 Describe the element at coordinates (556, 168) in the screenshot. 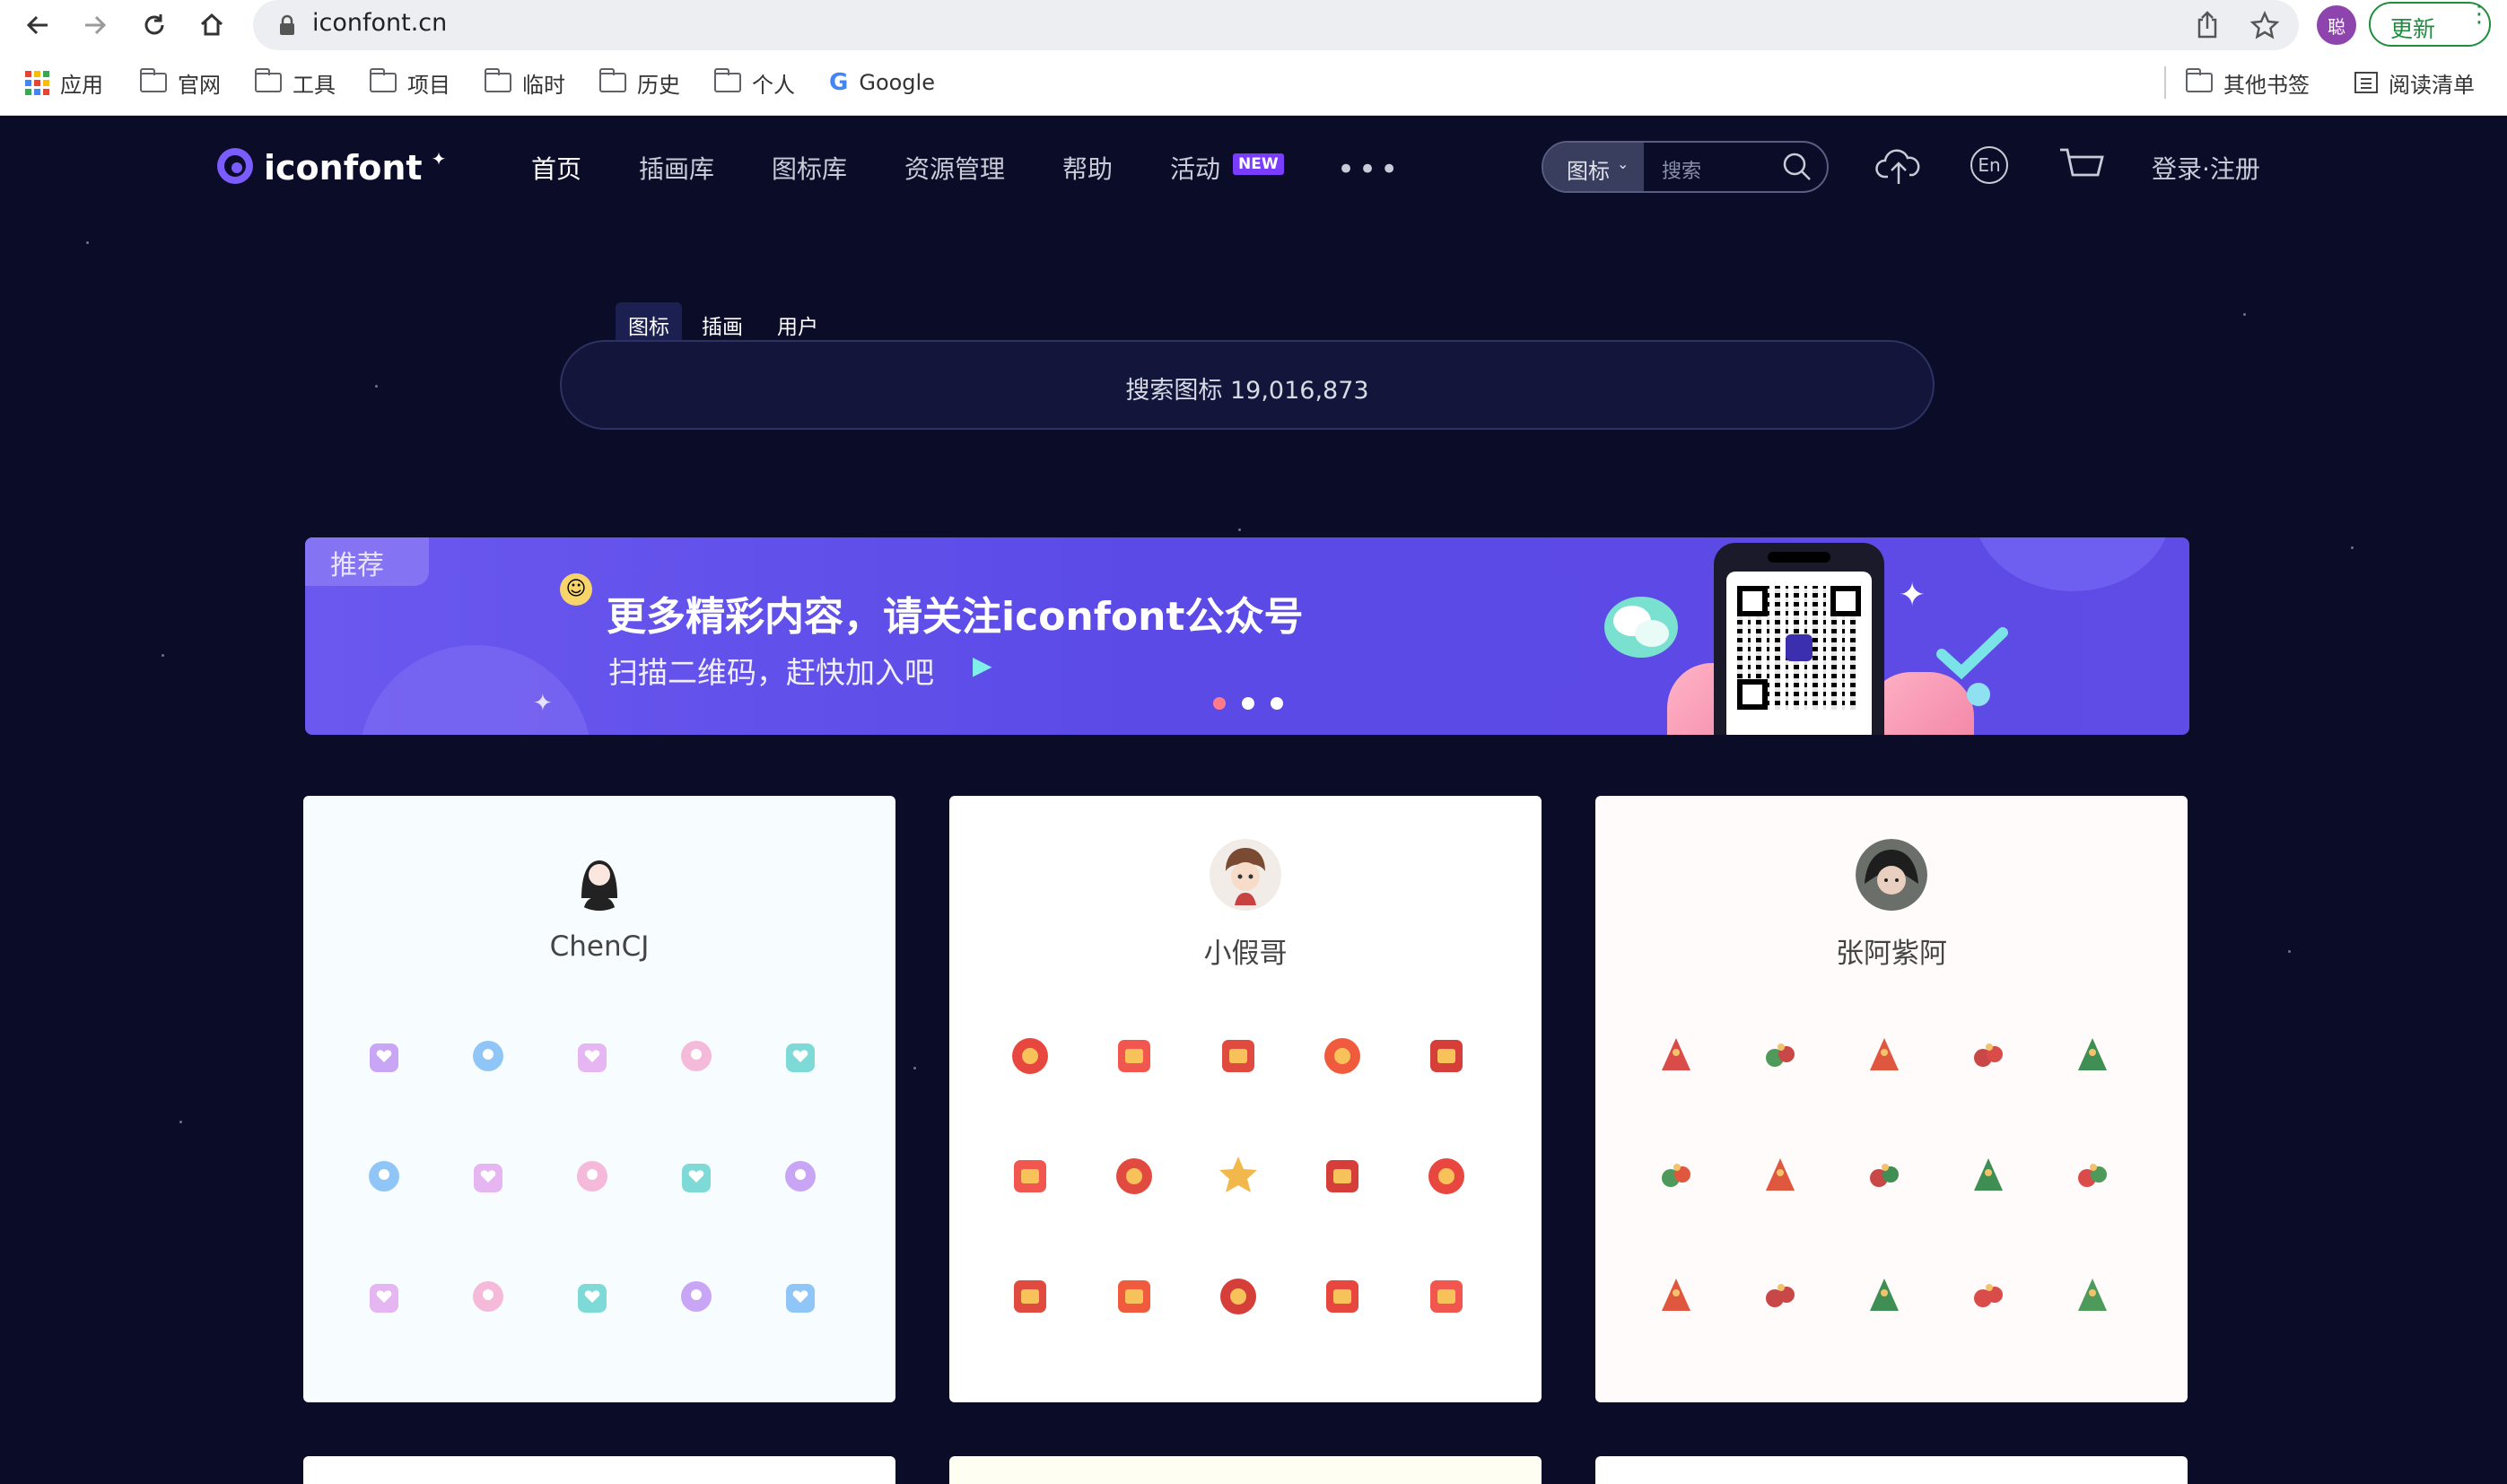

I see `nav-home: 首页` at that location.